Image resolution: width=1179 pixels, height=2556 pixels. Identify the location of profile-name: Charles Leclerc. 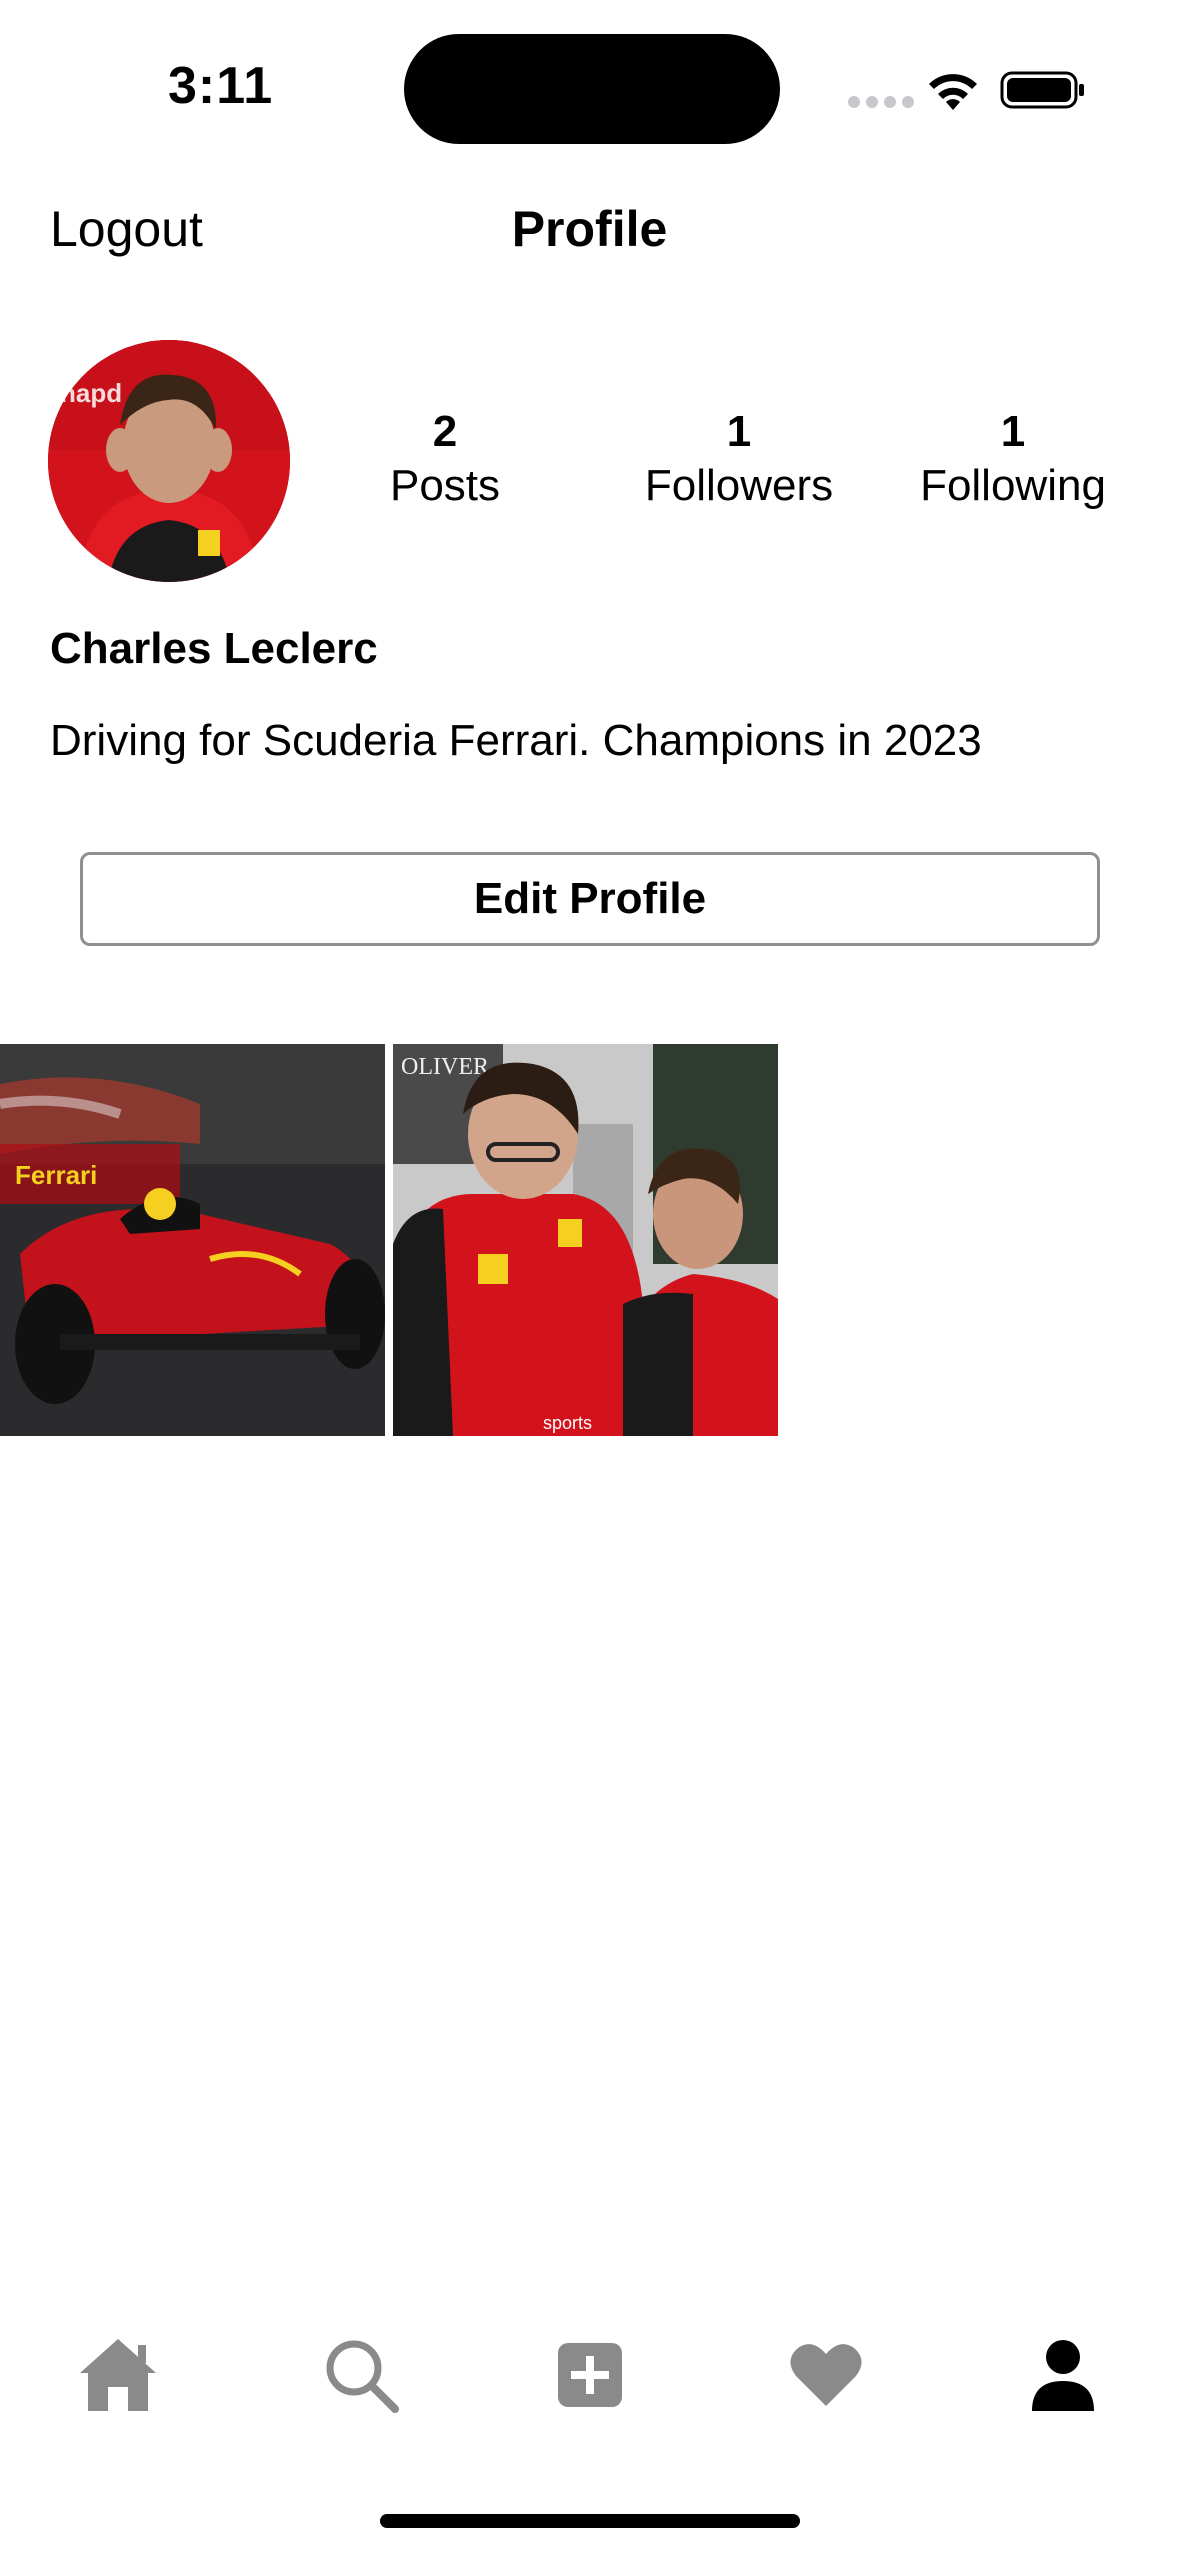
(214, 648).